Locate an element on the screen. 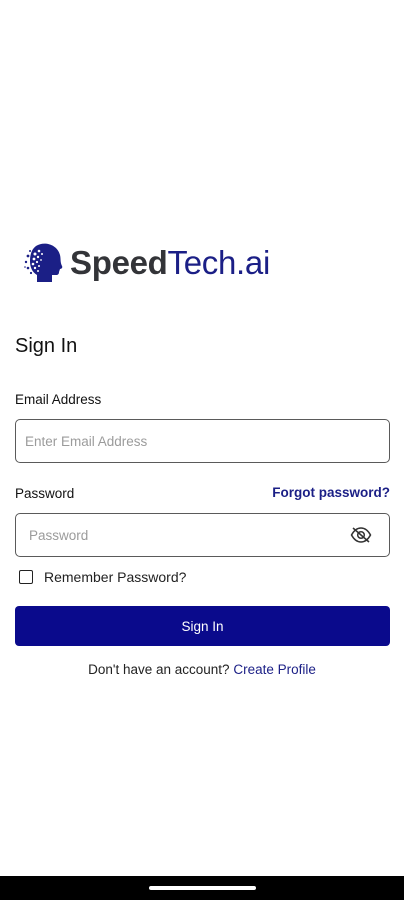 This screenshot has width=404, height=900. remember-password-label: Remember Password? is located at coordinates (115, 577).